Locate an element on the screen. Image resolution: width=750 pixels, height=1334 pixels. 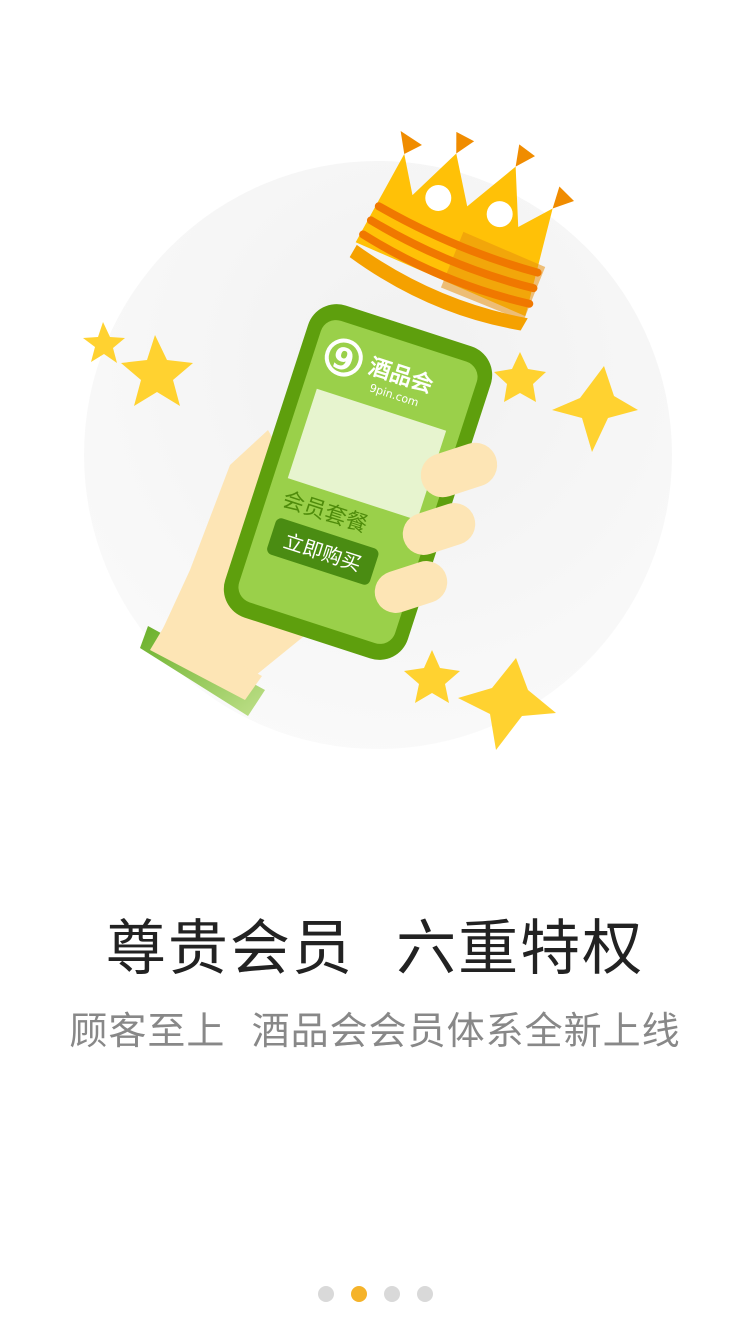
page-indicator is located at coordinates (375, 1294).